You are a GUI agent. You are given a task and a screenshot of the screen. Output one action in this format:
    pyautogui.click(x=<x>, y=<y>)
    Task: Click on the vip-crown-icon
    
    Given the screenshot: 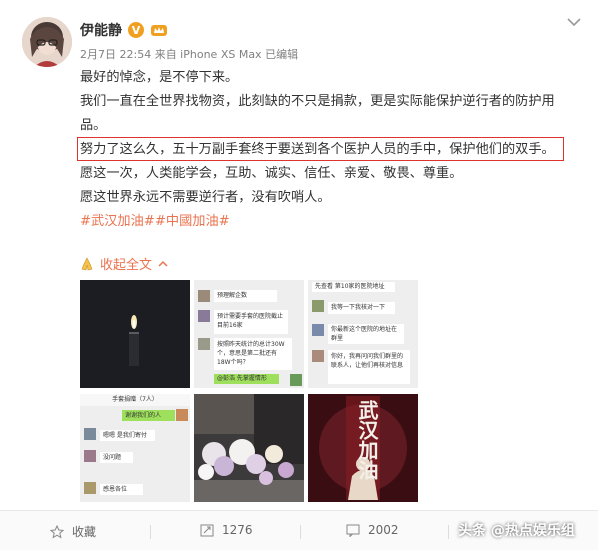 What is the action you would take?
    pyautogui.click(x=159, y=30)
    